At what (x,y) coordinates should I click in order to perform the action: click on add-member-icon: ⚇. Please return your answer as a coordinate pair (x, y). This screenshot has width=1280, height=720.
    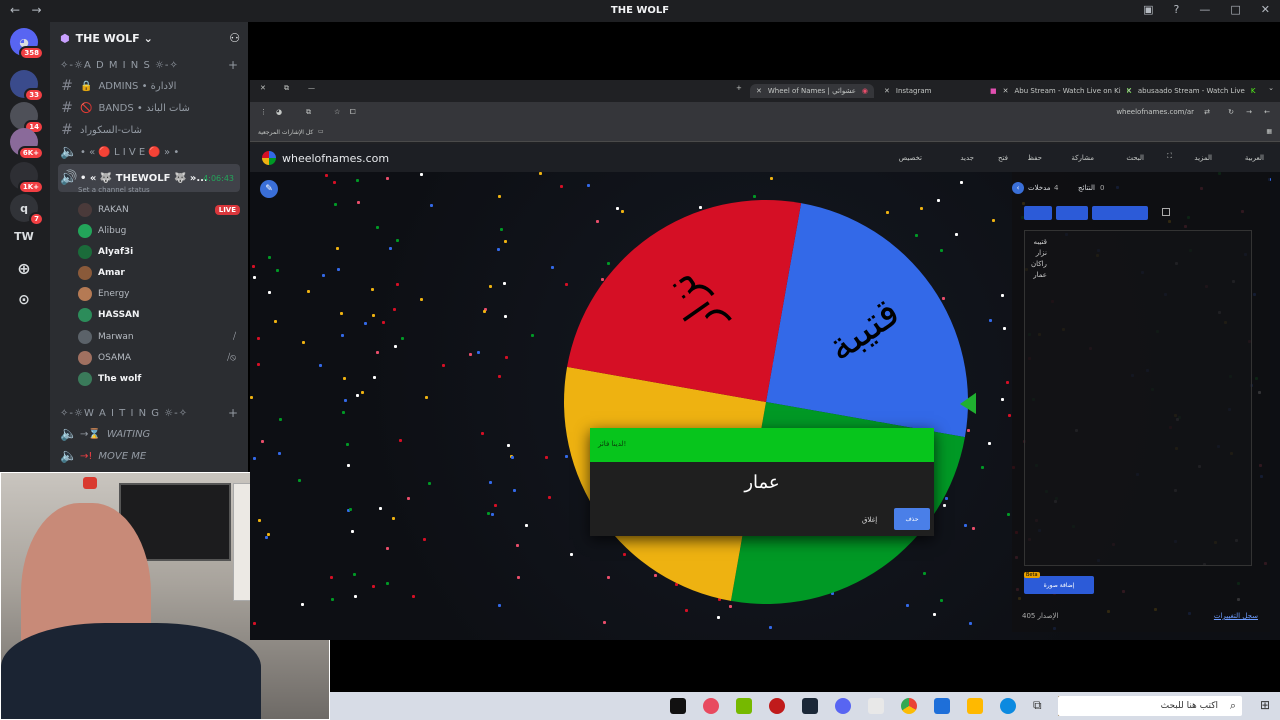
    Looking at the image, I should click on (234, 38).